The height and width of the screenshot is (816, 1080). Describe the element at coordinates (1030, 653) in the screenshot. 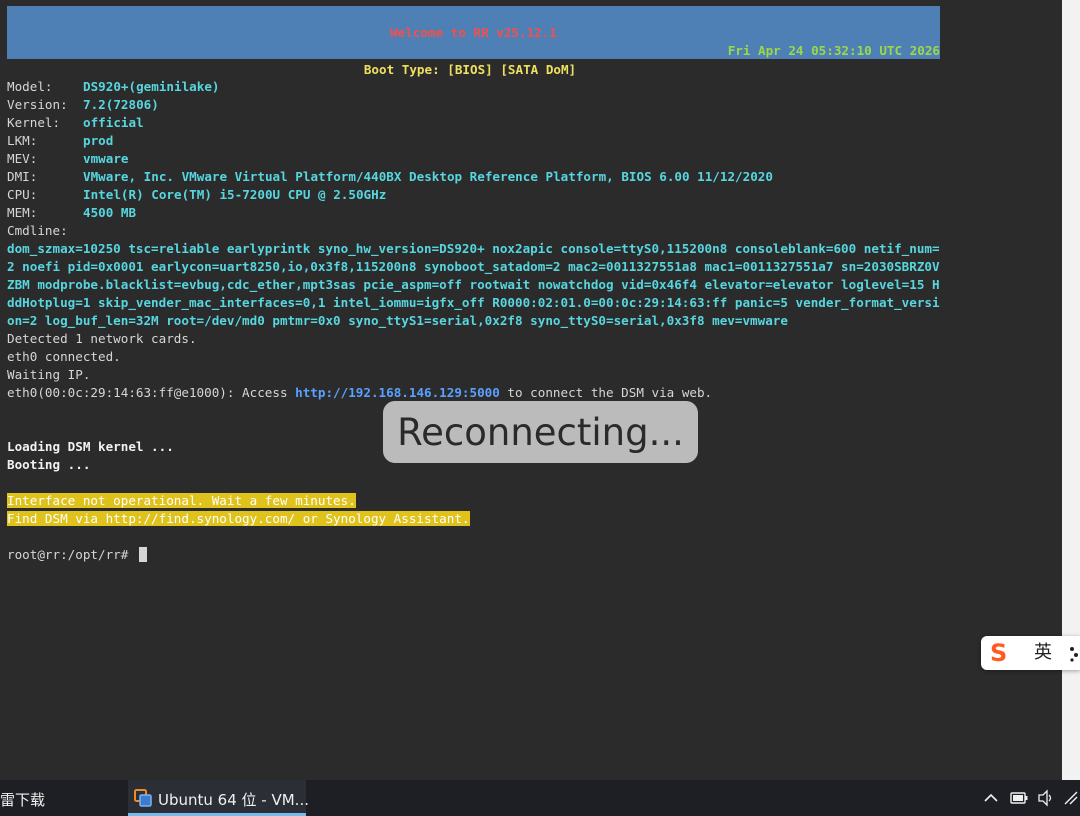

I see `ime-toolbar: S 英` at that location.